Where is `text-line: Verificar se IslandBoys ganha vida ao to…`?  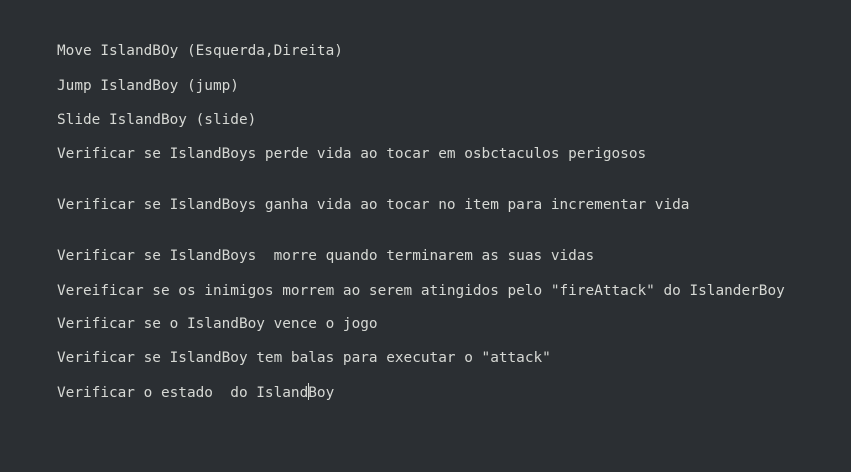
text-line: Verificar se IslandBoys ganha vida ao to… is located at coordinates (373, 205).